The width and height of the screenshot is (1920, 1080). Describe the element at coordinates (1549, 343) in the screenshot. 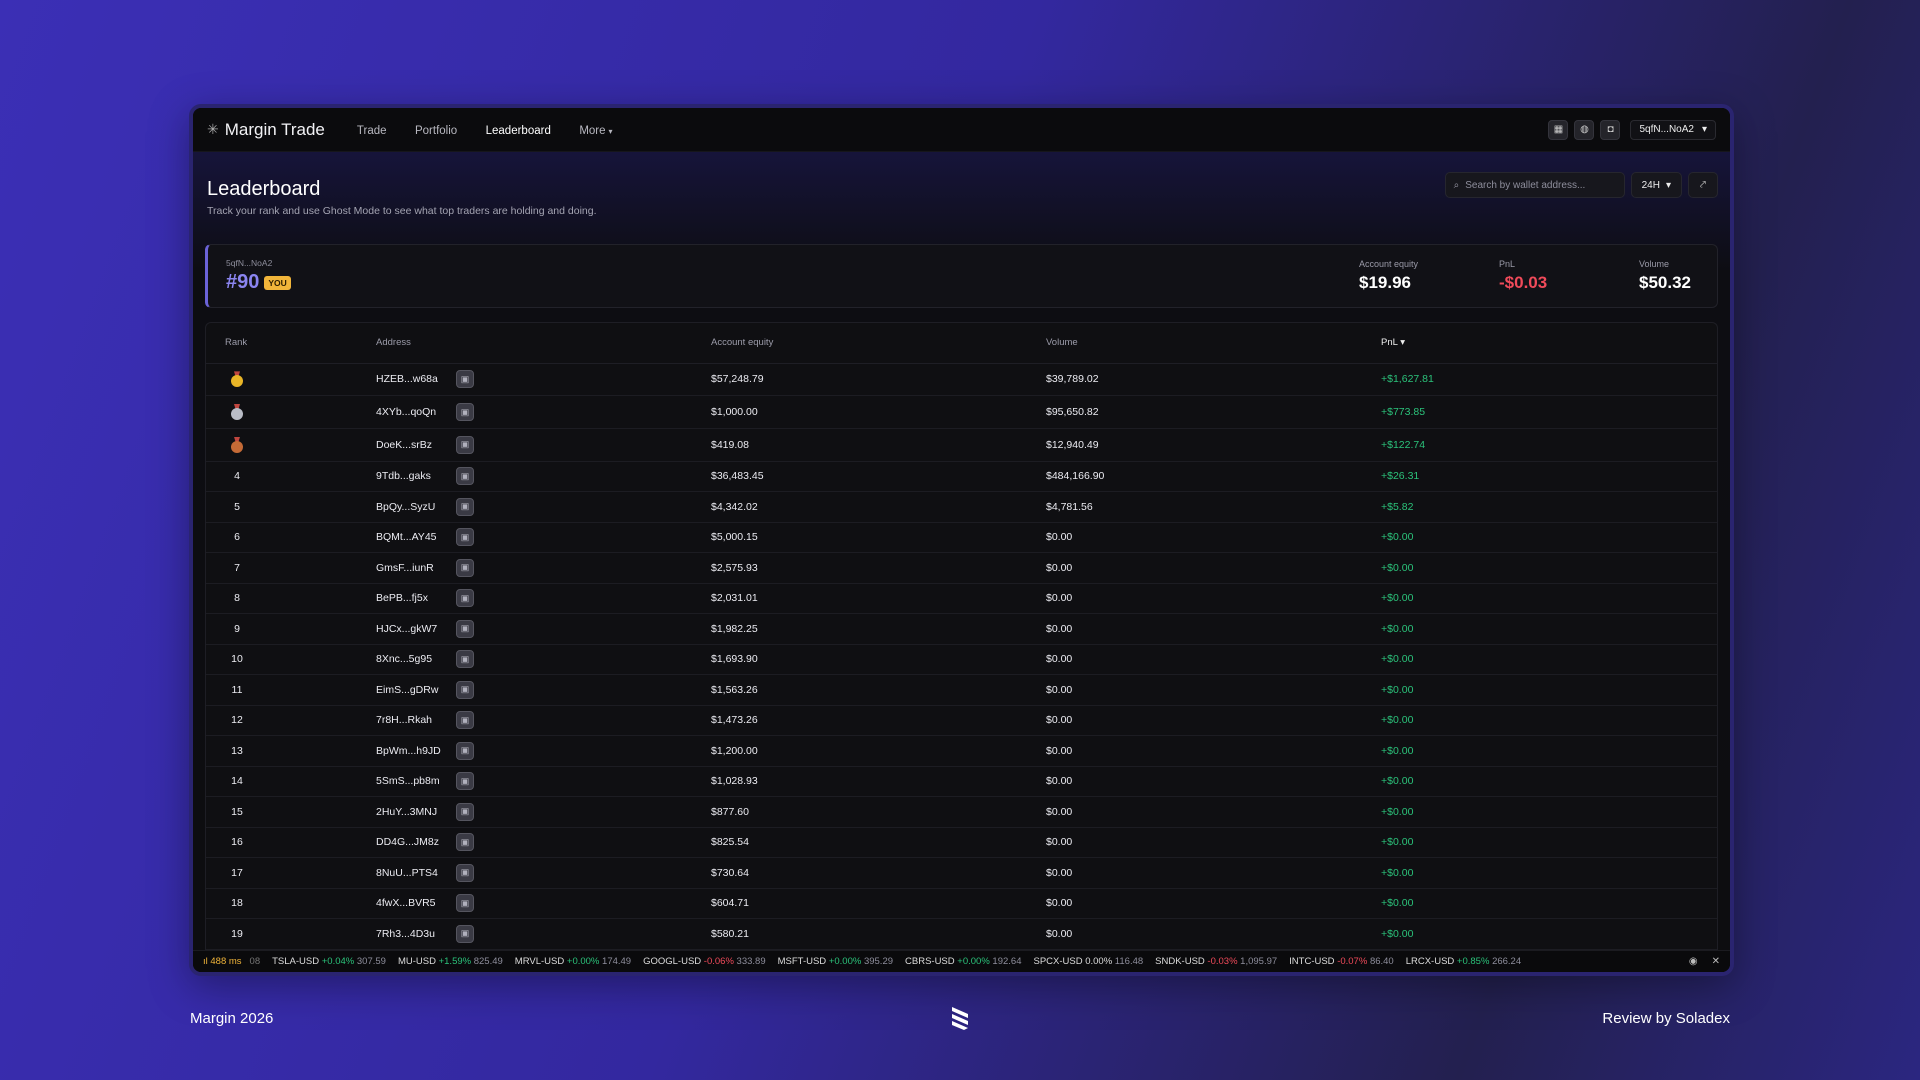

I see `header-pnl-sort: PnL ▾` at that location.